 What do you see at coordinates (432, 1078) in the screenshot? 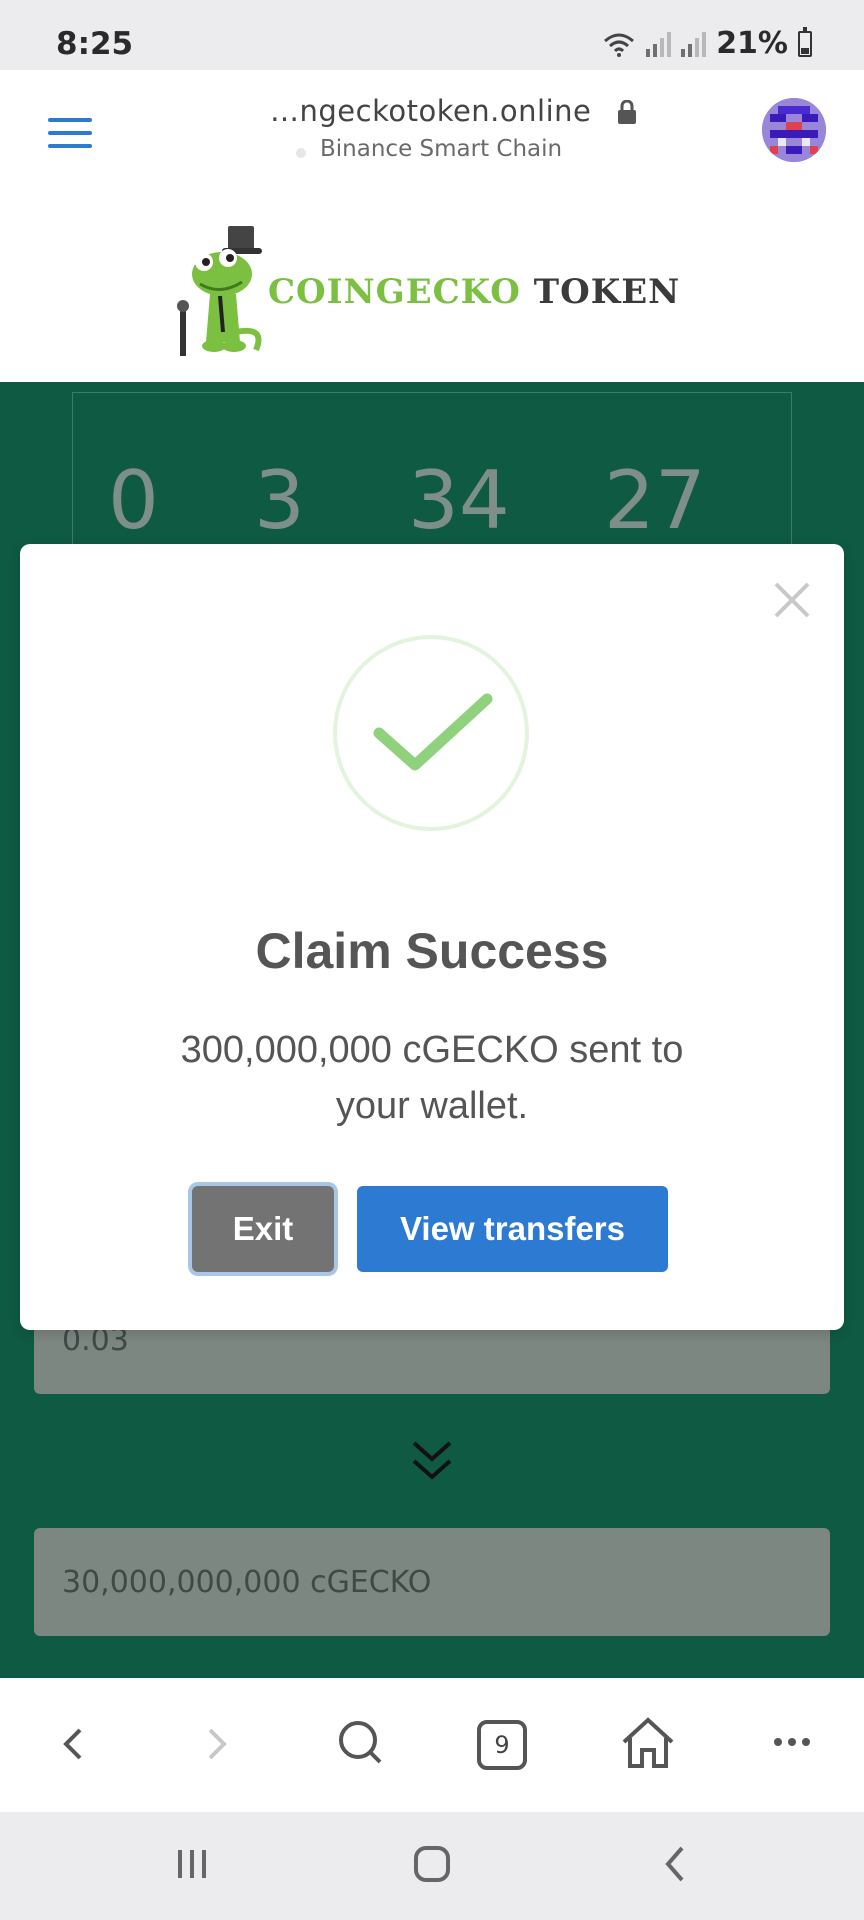
I see `dialog-message: 300,000,000 cGECKO sent to your wallet.` at bounding box center [432, 1078].